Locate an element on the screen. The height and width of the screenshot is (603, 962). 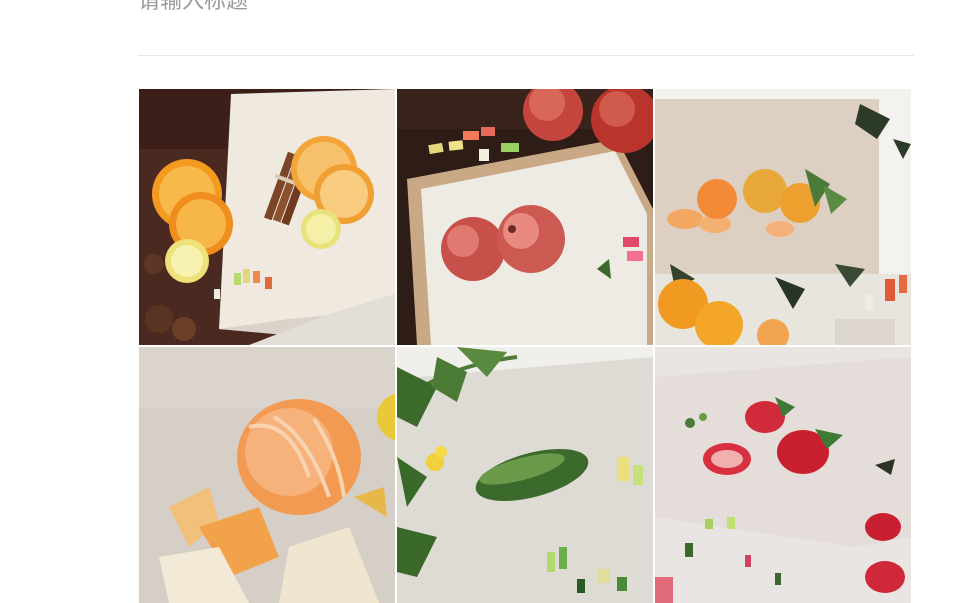
gallery-image-cucumber is located at coordinates (525, 475).